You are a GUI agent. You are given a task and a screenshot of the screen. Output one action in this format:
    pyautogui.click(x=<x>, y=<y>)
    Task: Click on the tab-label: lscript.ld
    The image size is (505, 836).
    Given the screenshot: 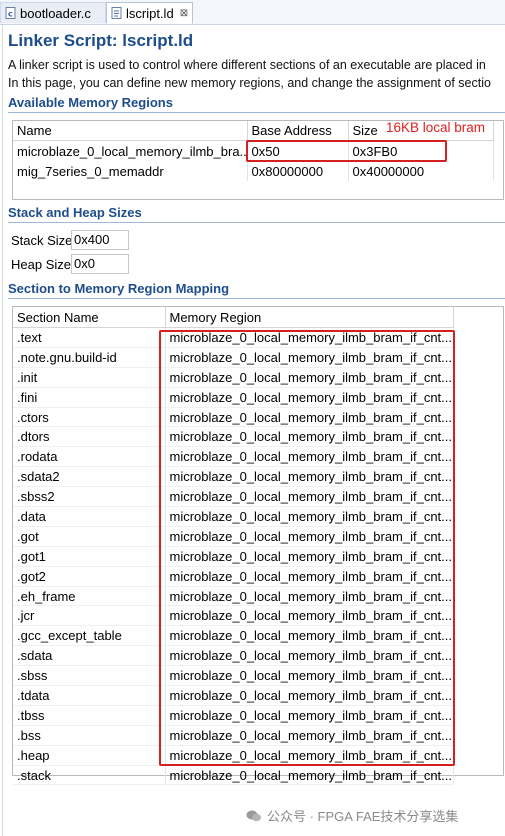 What is the action you would take?
    pyautogui.click(x=150, y=13)
    